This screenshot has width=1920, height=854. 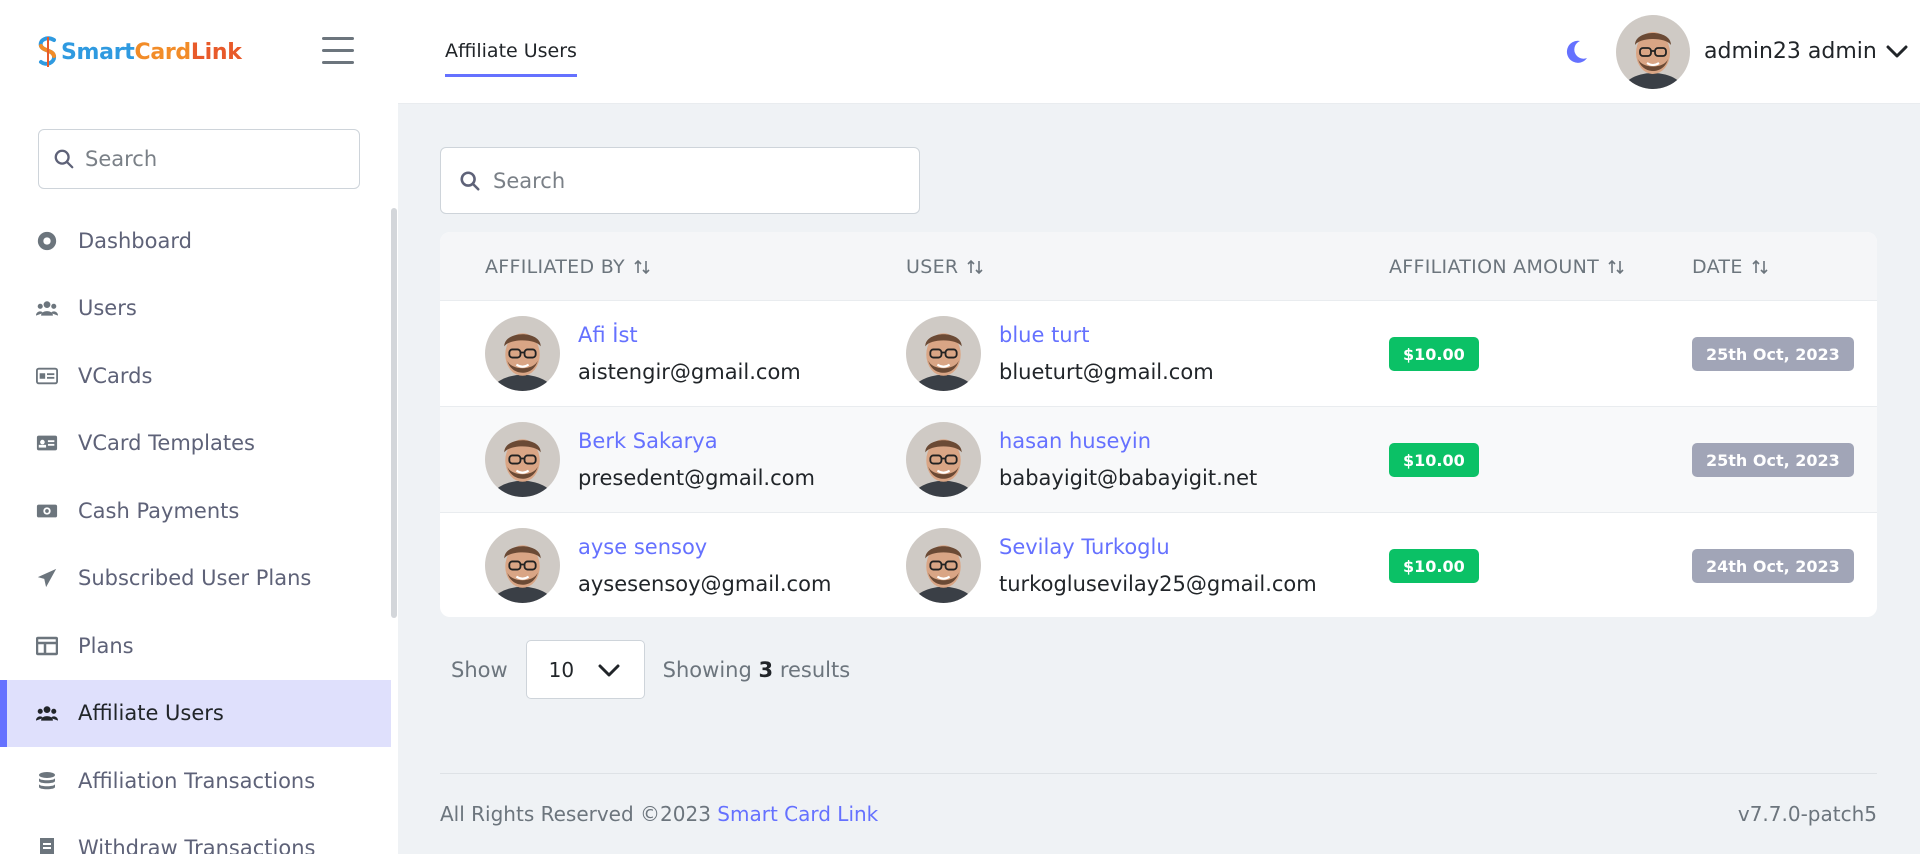 I want to click on user-name: hasan huseyin, so click(x=1128, y=441).